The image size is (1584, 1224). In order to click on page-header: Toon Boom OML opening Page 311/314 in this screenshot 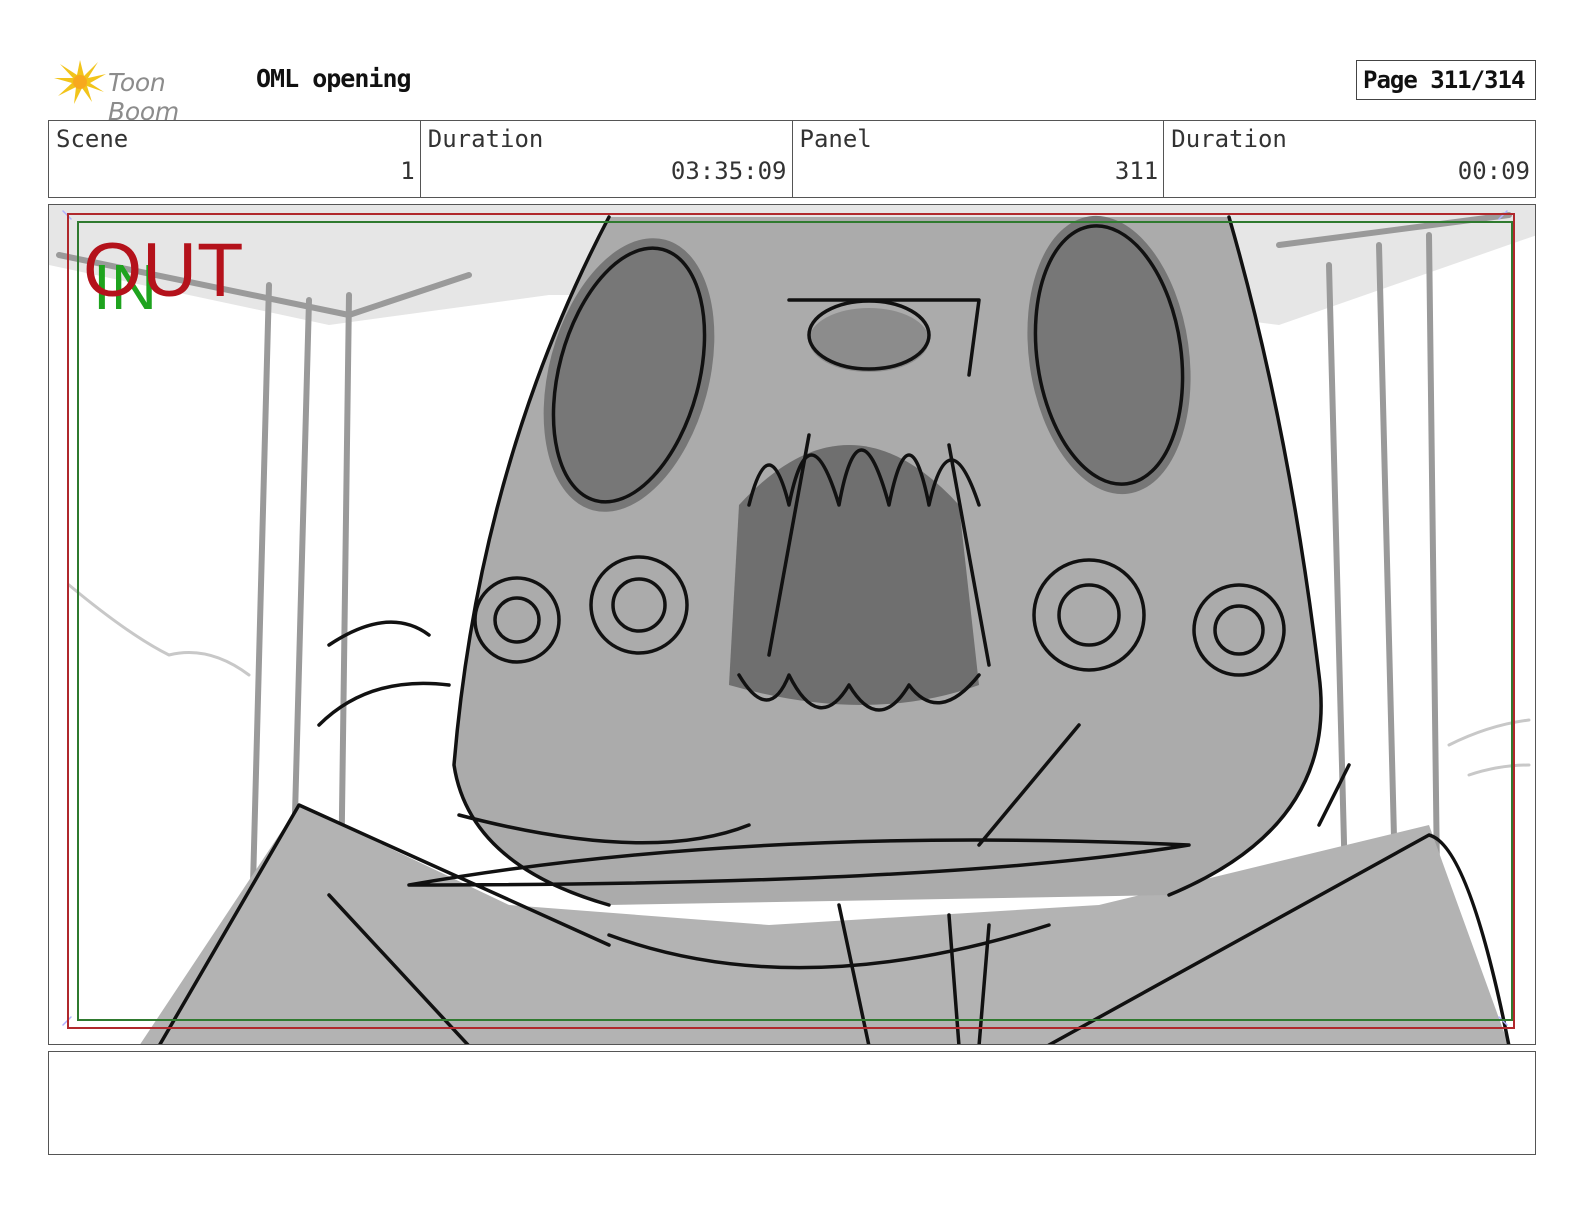, I will do `click(792, 89)`.